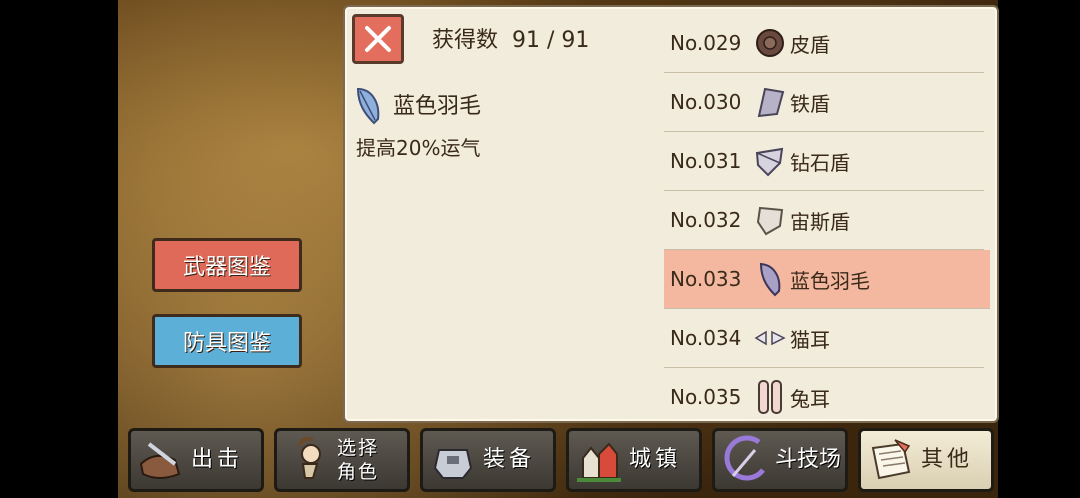  What do you see at coordinates (706, 43) in the screenshot?
I see `item-number: No.029` at bounding box center [706, 43].